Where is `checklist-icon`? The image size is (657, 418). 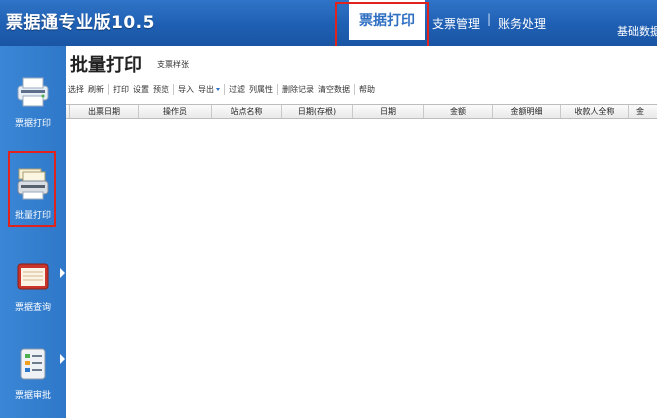
checklist-icon is located at coordinates (33, 364).